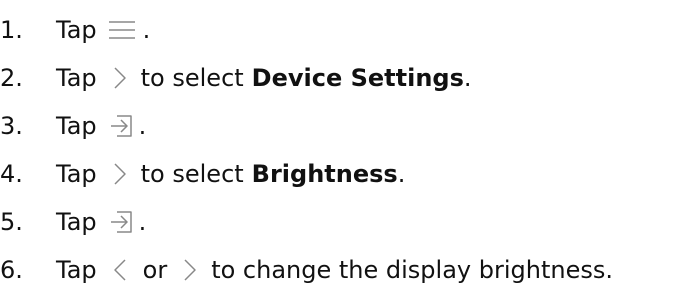 Image resolution: width=686 pixels, height=300 pixels. I want to click on step-1: 1. Tap ., so click(75, 30).